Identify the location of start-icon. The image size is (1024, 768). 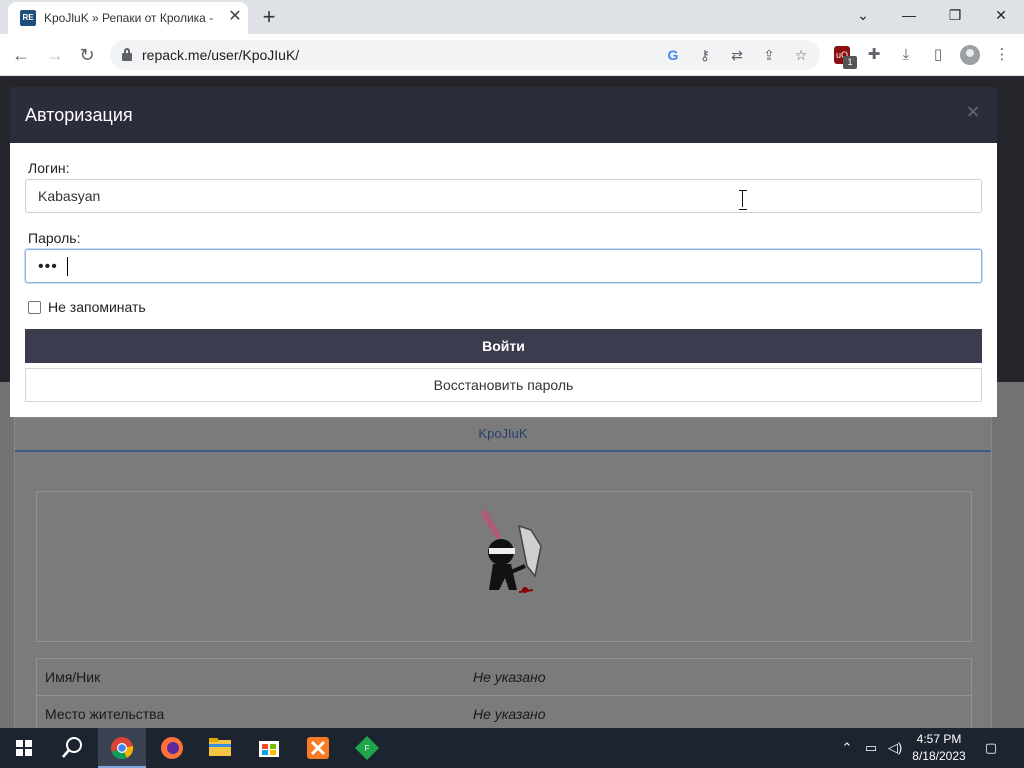
(24, 748).